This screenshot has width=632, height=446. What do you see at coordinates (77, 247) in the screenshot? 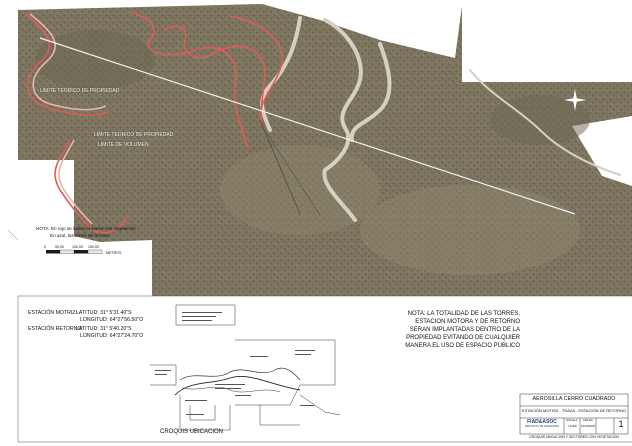
I see `scale-tick-2: 100,00` at bounding box center [77, 247].